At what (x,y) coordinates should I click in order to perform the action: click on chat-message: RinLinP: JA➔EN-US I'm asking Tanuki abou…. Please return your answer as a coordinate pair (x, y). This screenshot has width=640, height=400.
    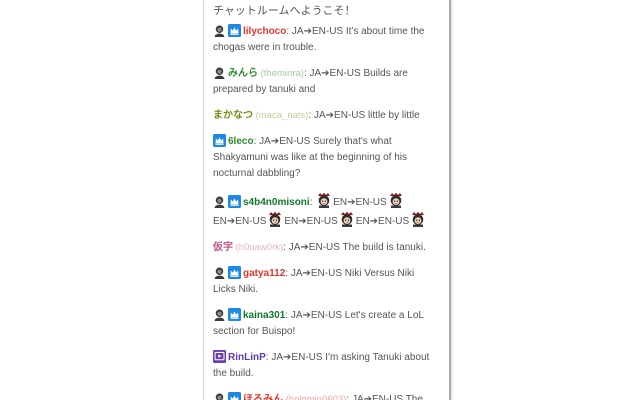
    Looking at the image, I should click on (325, 366).